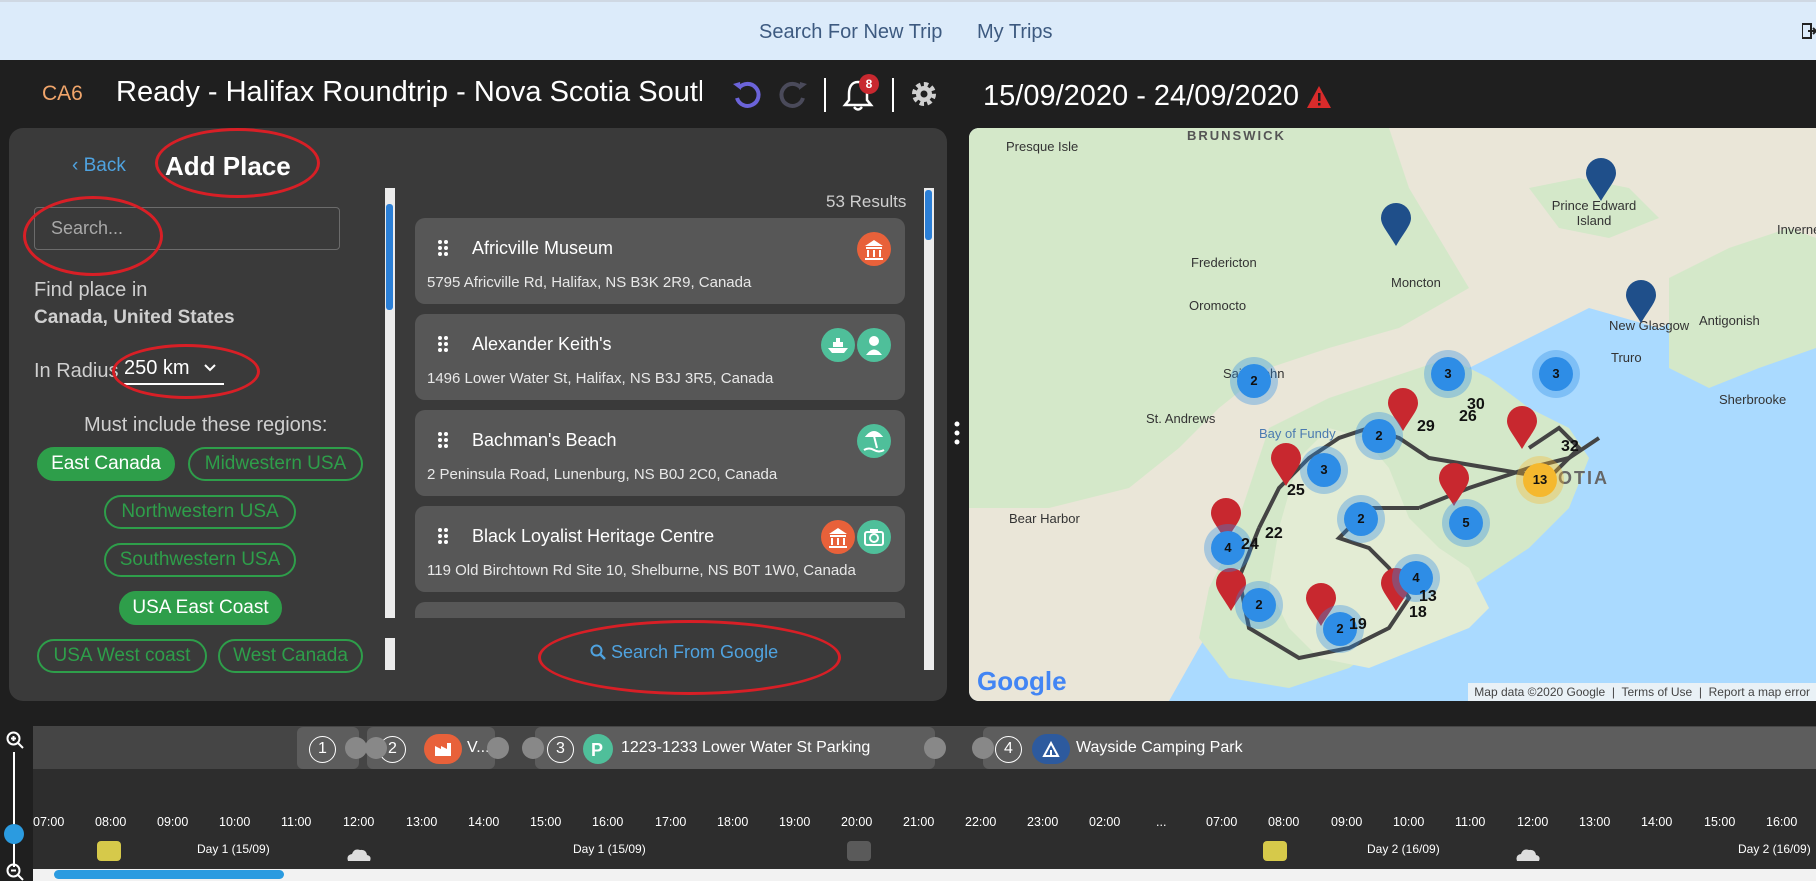 The image size is (1816, 881). Describe the element at coordinates (643, 628) in the screenshot. I see `results-fade` at that location.